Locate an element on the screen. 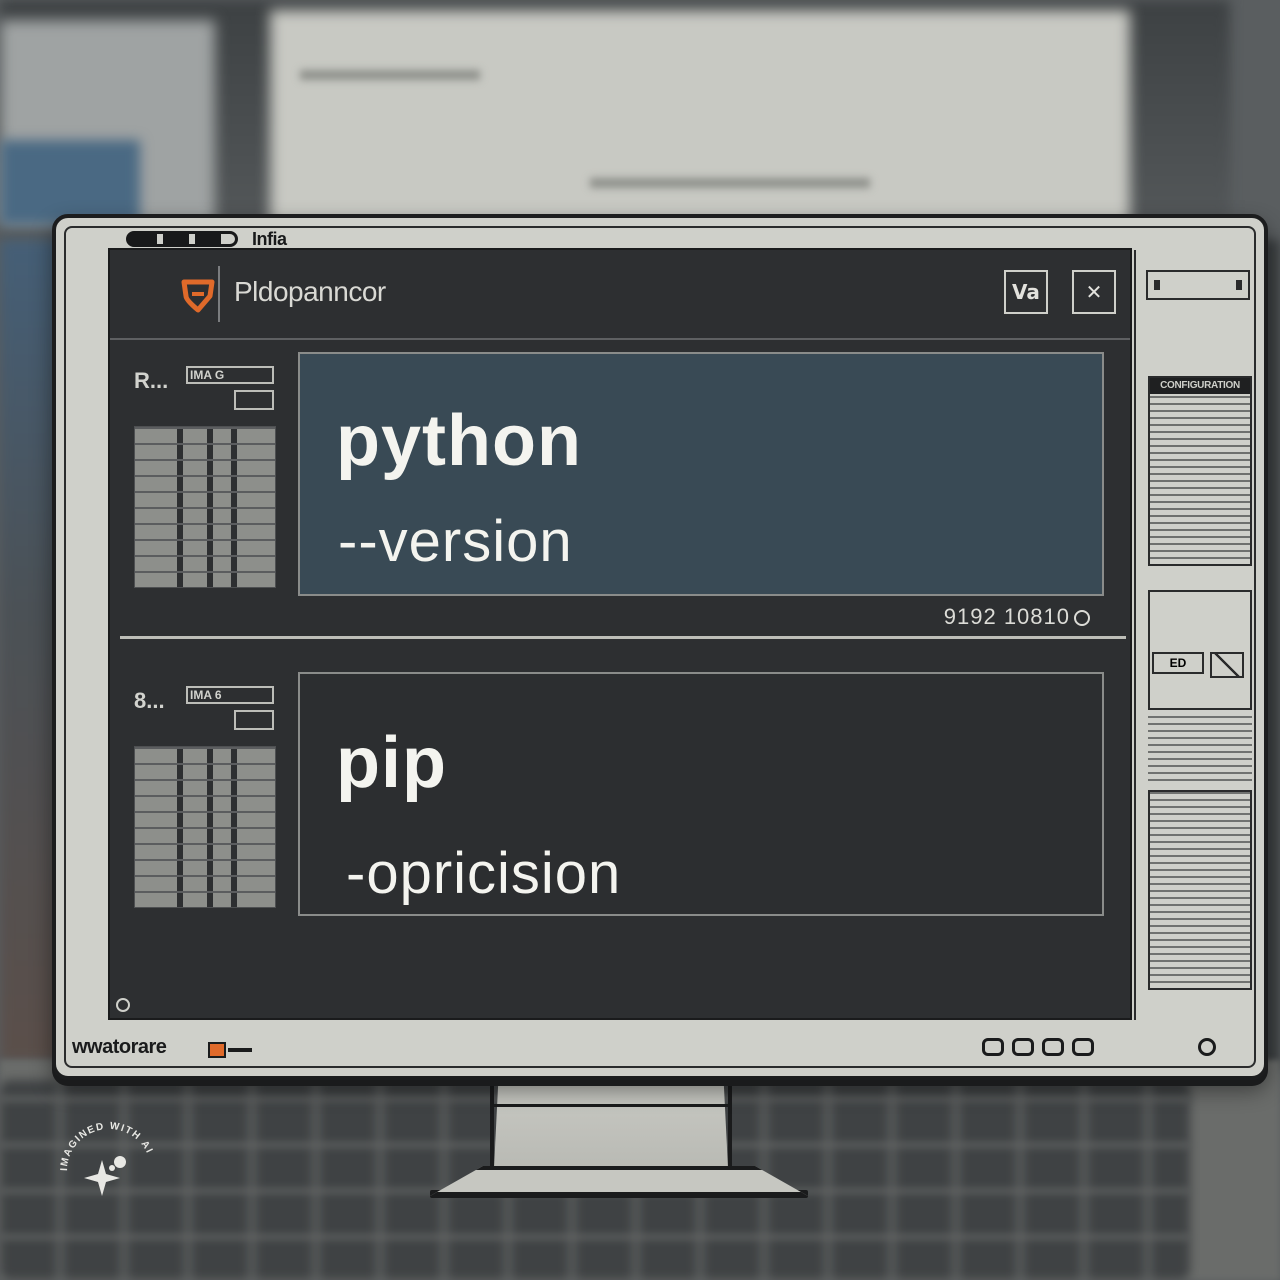  command-reference-text: 9192 10810 is located at coordinates (1006, 616).